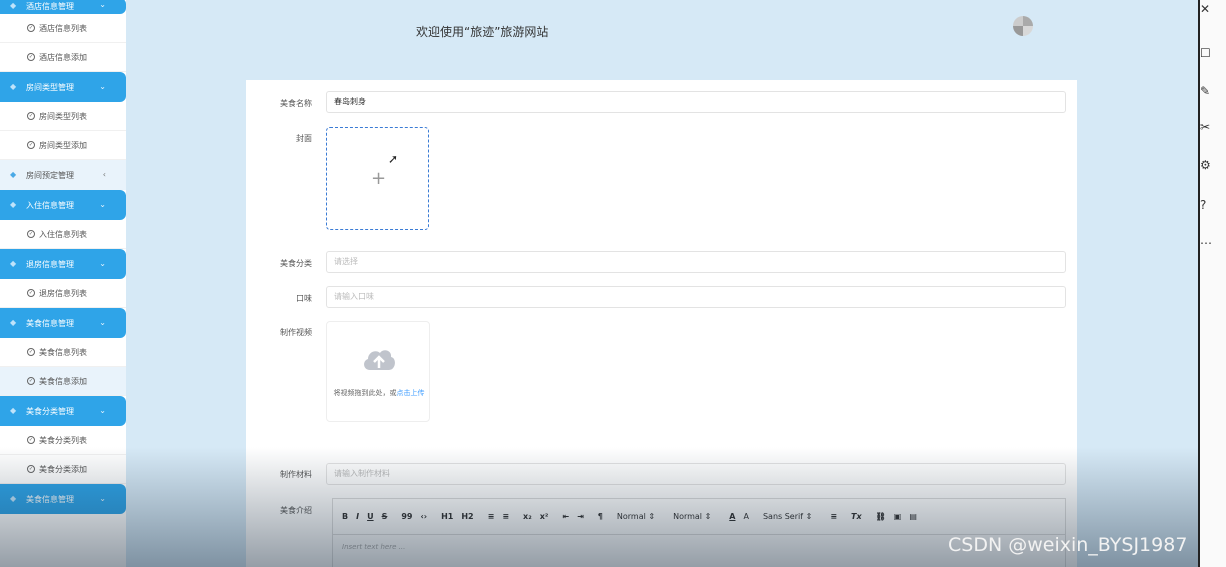 The height and width of the screenshot is (567, 1226). I want to click on sidebar-item: ✓ 入住信息列表, so click(63, 234).